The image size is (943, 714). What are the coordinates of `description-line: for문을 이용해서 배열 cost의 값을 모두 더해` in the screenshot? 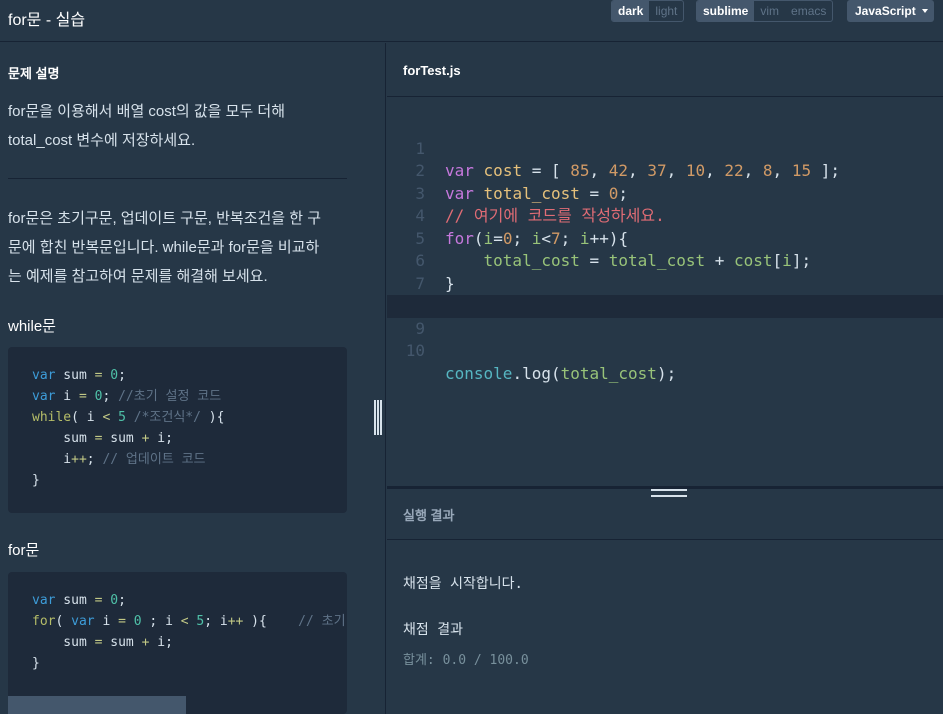 It's located at (147, 111).